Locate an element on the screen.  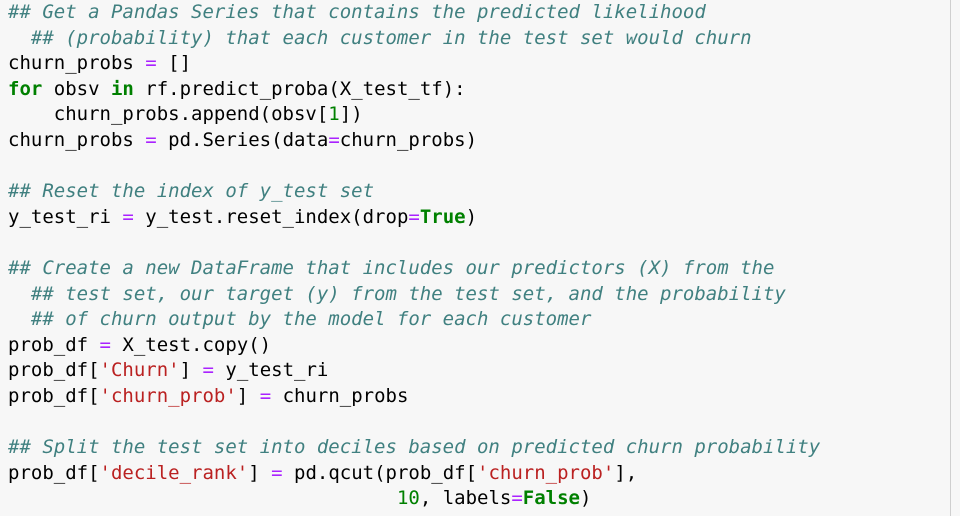
code-token: y_test.reset_index(drop is located at coordinates (271, 216).